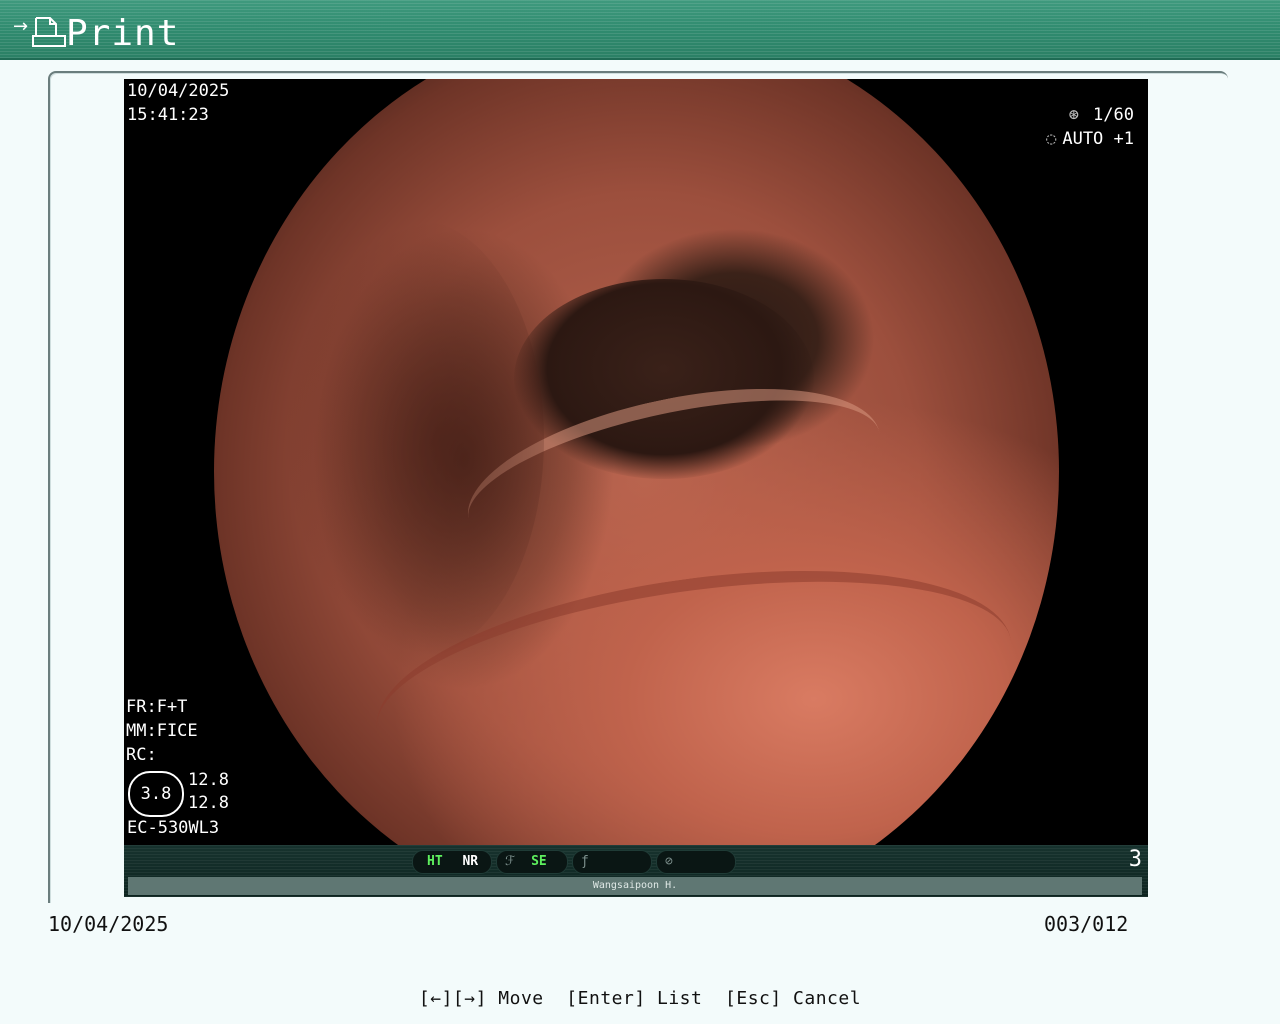 This screenshot has width=1280, height=1024. Describe the element at coordinates (635, 886) in the screenshot. I see `operator-name: Wangsaipoon H.` at that location.